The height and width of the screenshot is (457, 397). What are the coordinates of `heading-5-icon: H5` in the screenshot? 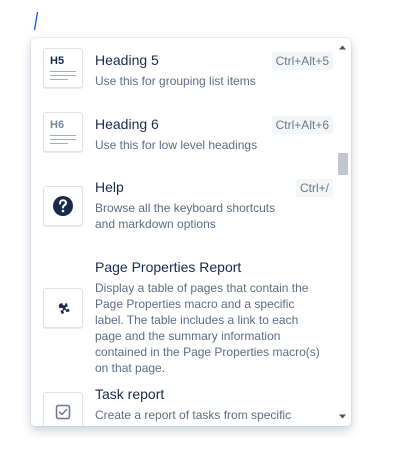 It's located at (63, 68).